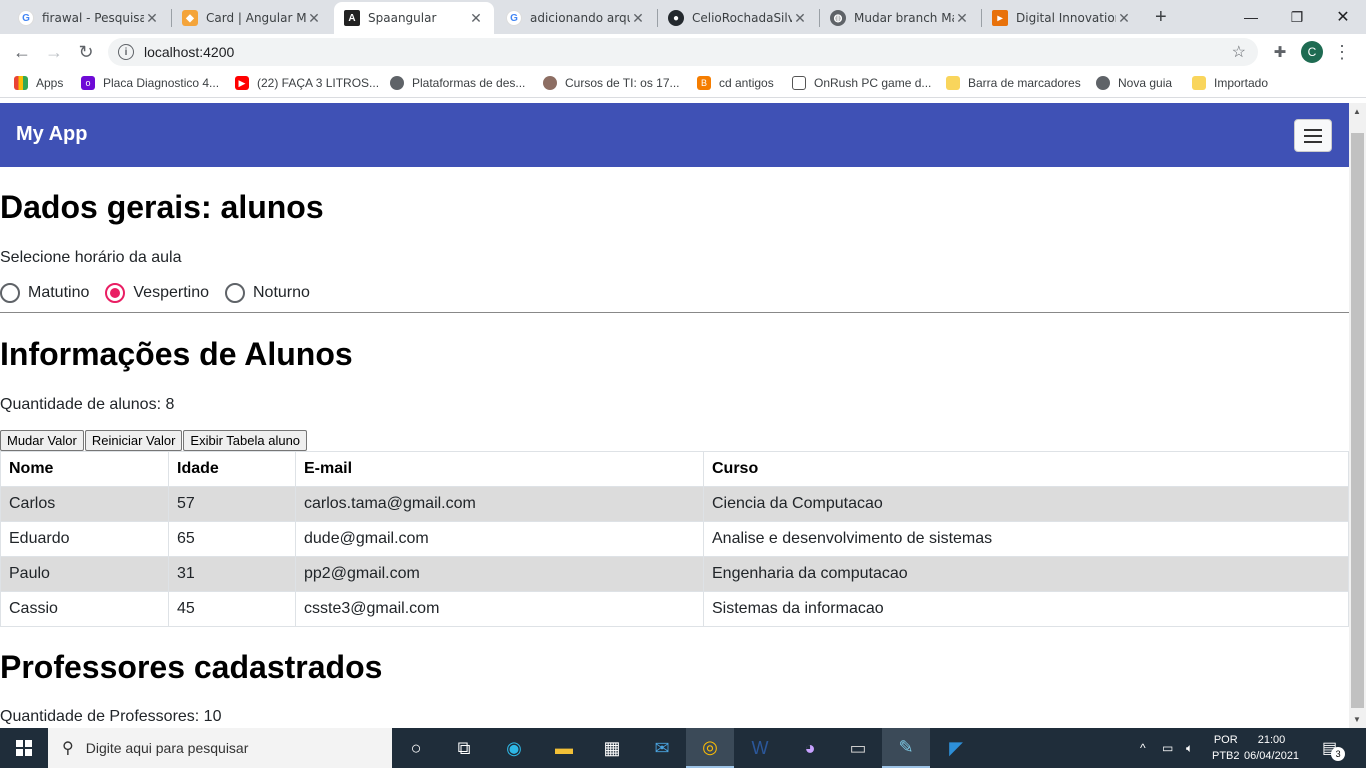 The height and width of the screenshot is (768, 1366). What do you see at coordinates (24, 748) in the screenshot?
I see `windows-start-icon` at bounding box center [24, 748].